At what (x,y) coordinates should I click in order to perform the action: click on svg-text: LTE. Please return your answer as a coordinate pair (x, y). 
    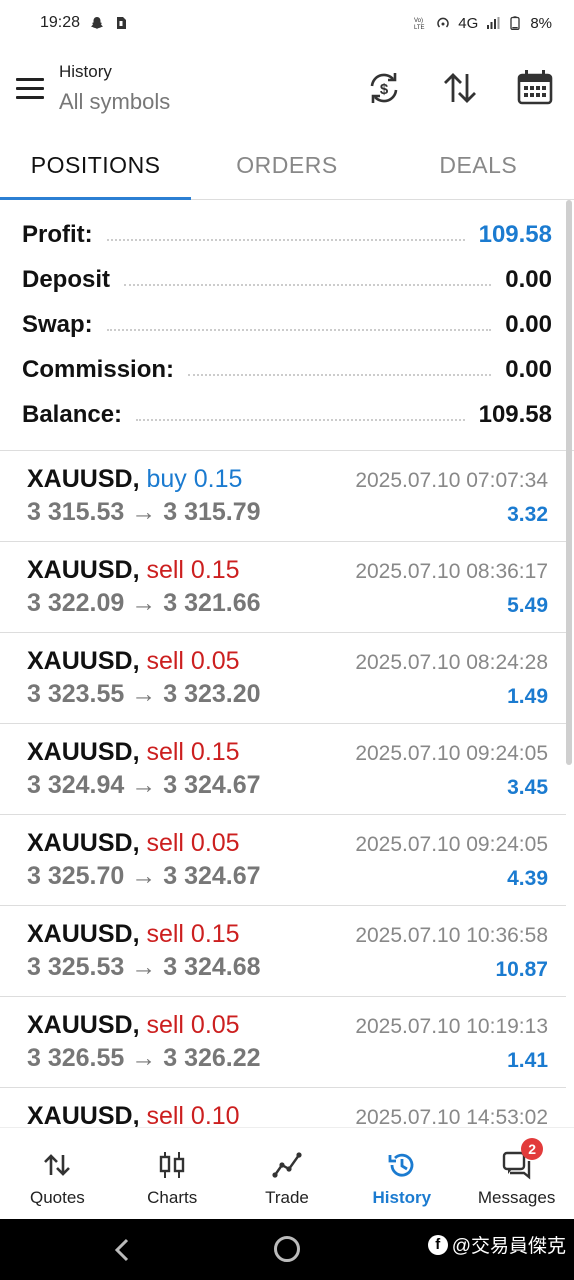
    Looking at the image, I should click on (419, 27).